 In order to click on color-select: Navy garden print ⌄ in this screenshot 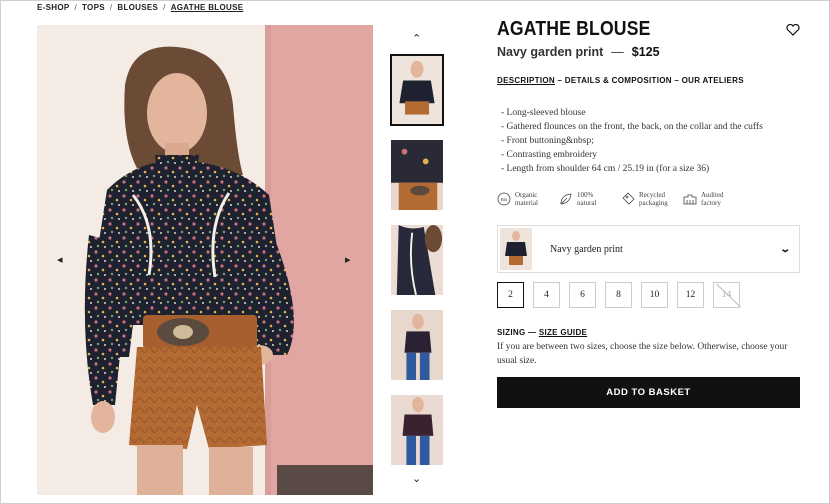, I will do `click(648, 249)`.